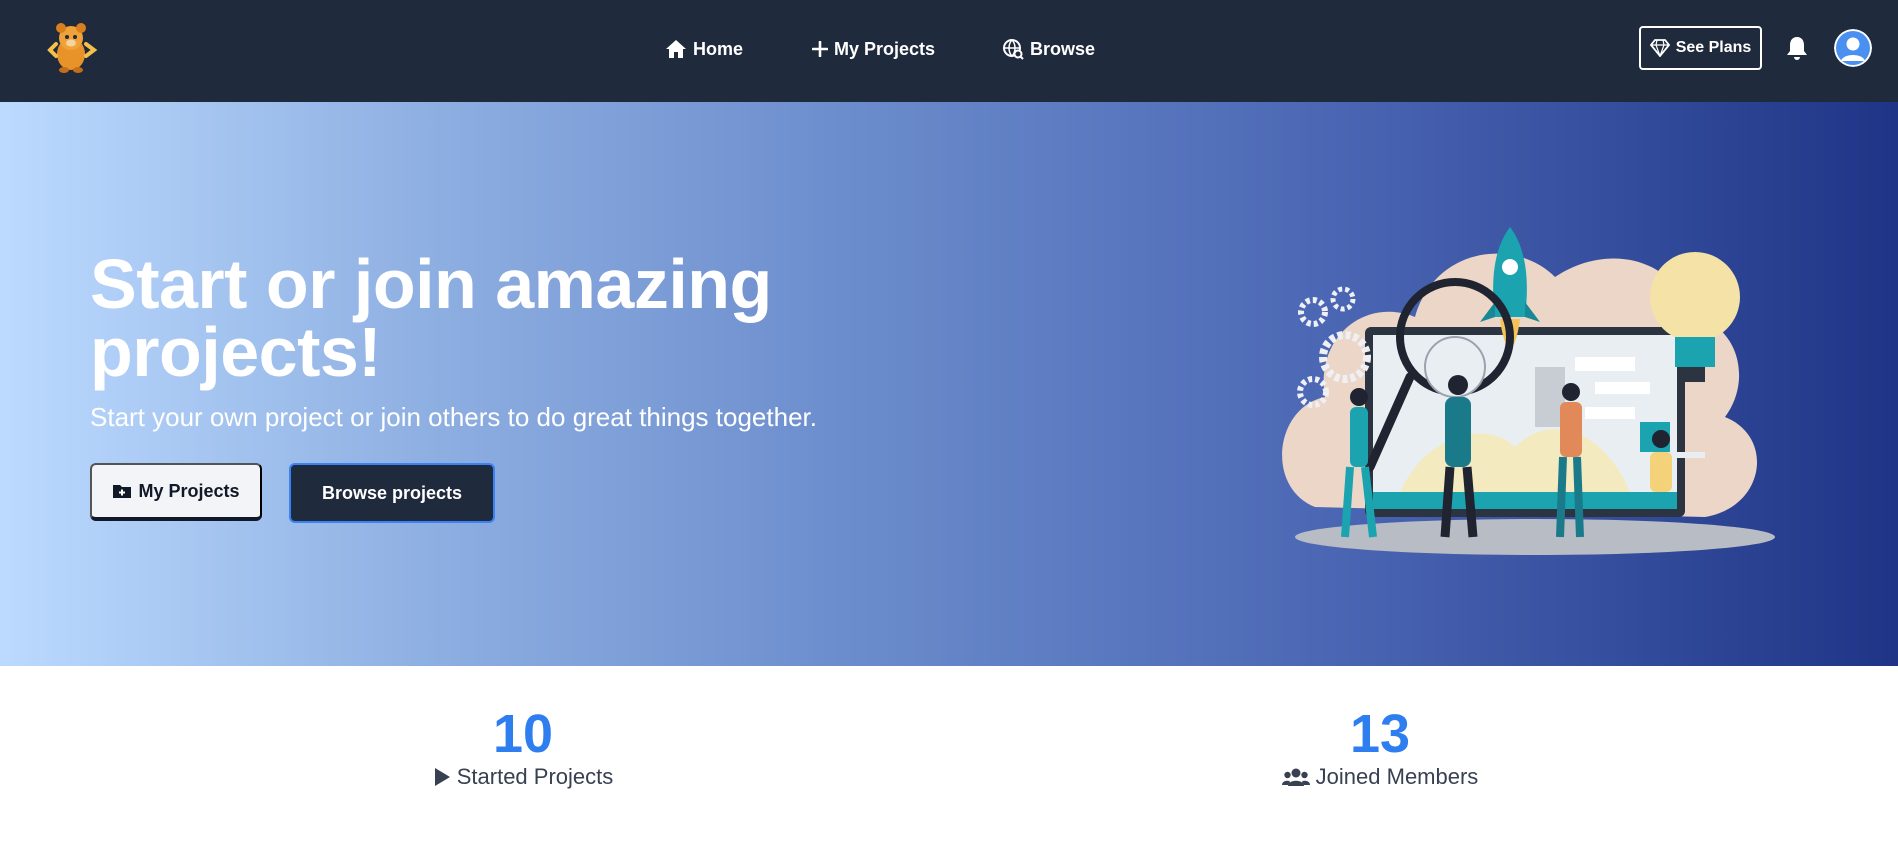 The height and width of the screenshot is (858, 1898). What do you see at coordinates (1535, 387) in the screenshot?
I see `team-working-on-project-illustration` at bounding box center [1535, 387].